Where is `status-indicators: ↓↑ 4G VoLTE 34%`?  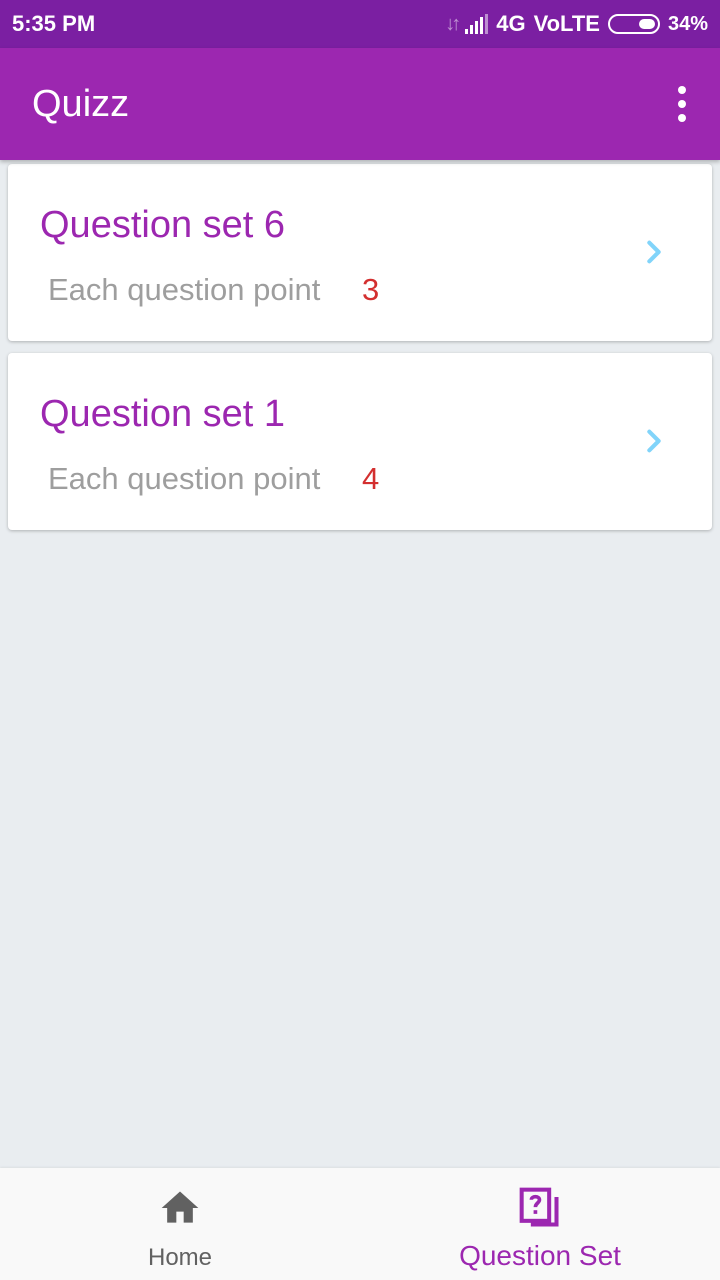
status-indicators: ↓↑ 4G VoLTE 34% is located at coordinates (576, 24).